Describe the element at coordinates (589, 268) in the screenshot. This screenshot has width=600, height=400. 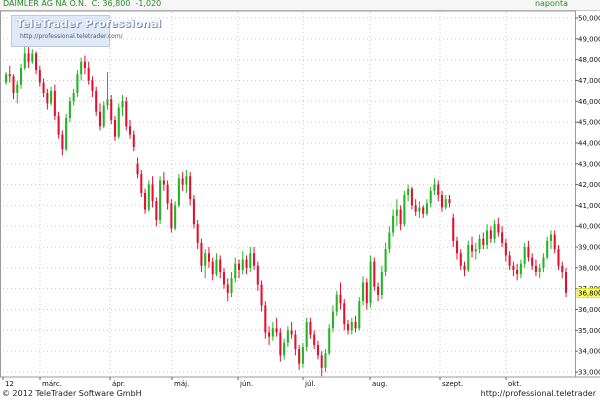
I see `y-tick-label: 38,000` at that location.